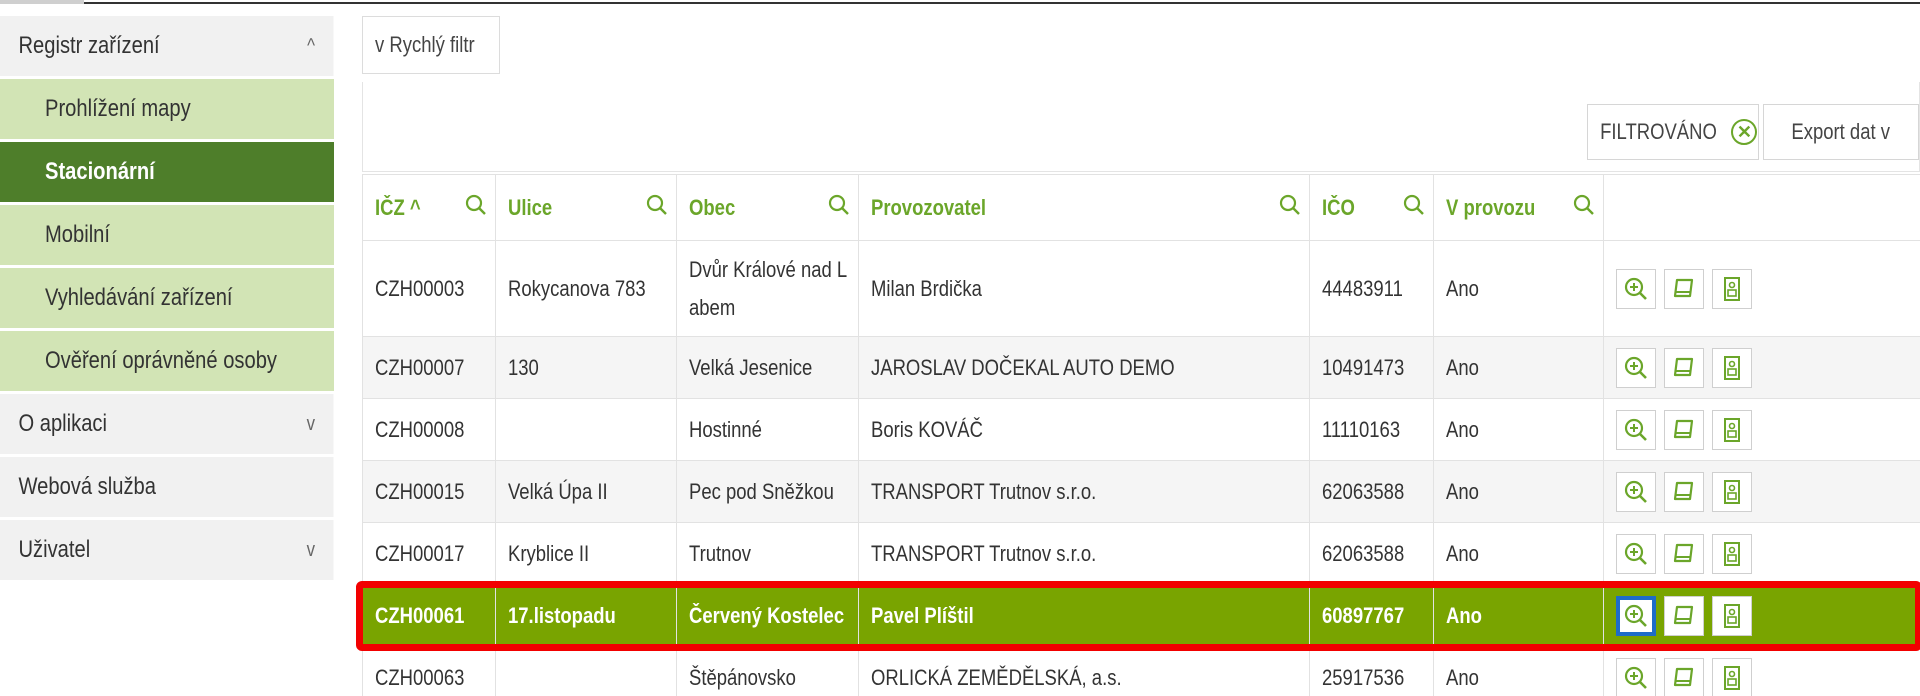  What do you see at coordinates (1371, 553) in the screenshot?
I see `cell-ico: 62063588` at bounding box center [1371, 553].